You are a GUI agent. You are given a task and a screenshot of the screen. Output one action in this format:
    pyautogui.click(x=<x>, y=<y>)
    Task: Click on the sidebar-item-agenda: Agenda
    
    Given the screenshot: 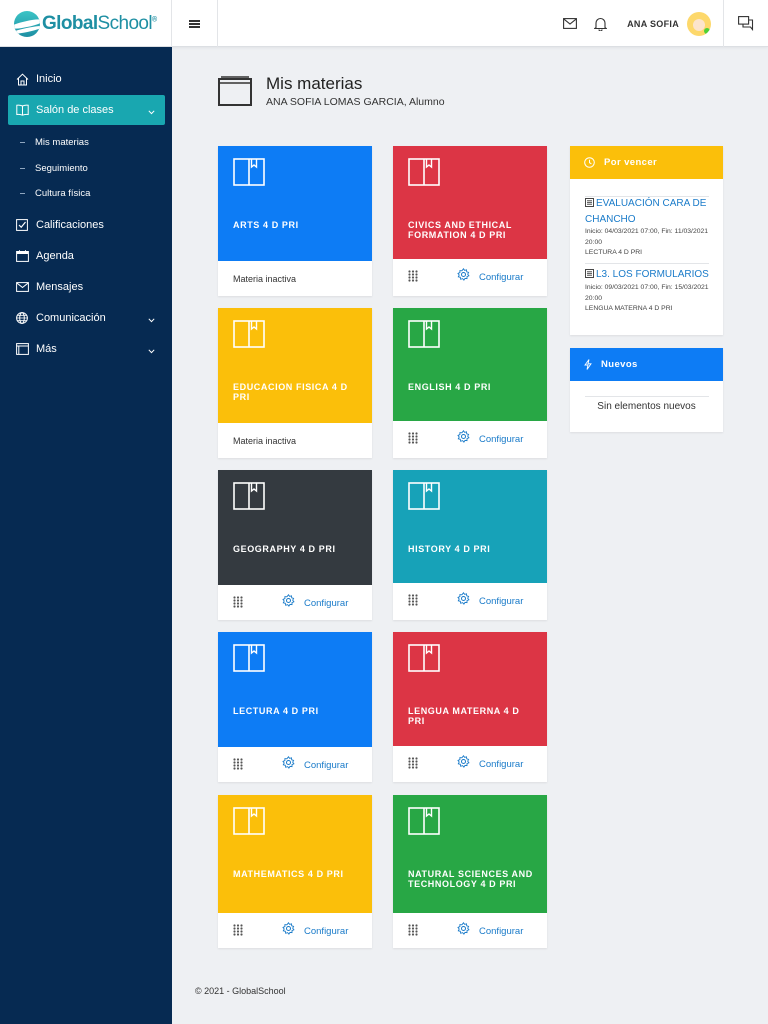 What is the action you would take?
    pyautogui.click(x=86, y=256)
    